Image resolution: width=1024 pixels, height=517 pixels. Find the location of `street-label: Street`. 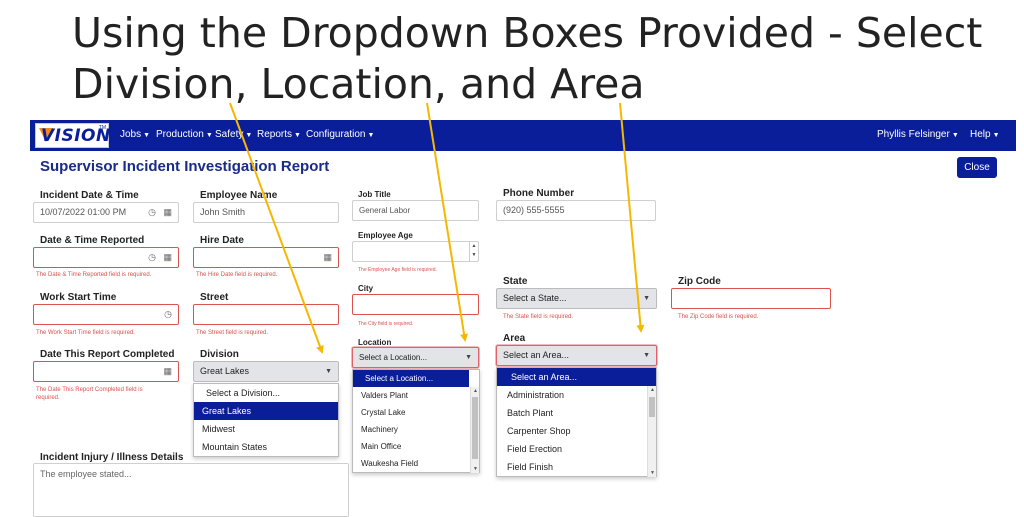

street-label: Street is located at coordinates (214, 297).